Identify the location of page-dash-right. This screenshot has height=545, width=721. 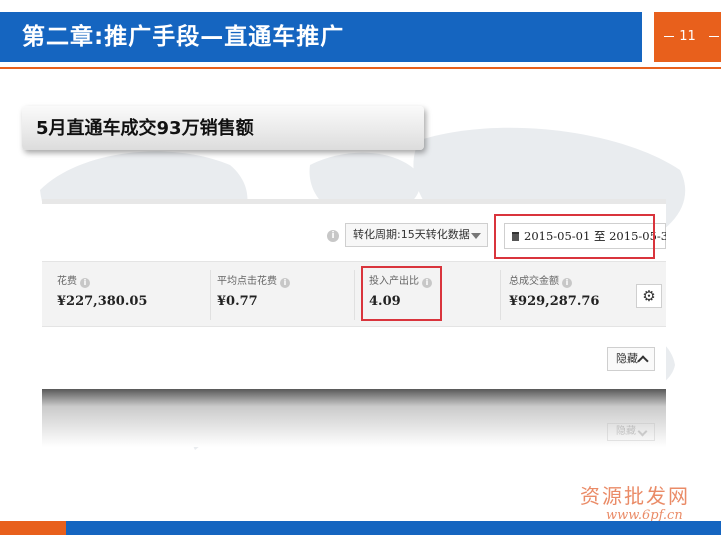
(714, 36).